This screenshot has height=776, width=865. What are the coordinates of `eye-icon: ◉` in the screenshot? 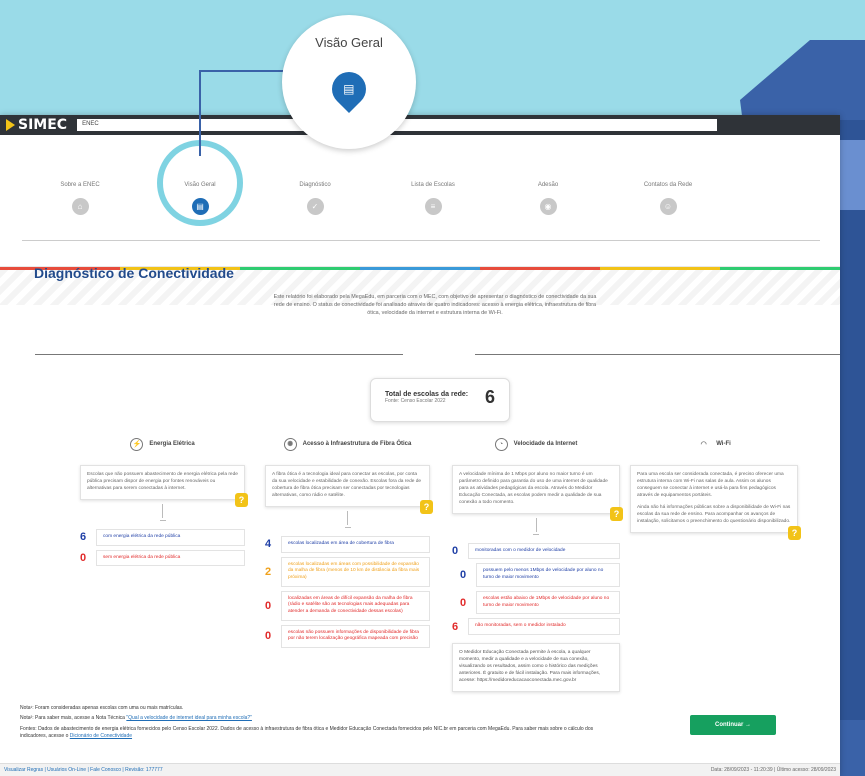 It's located at (548, 206).